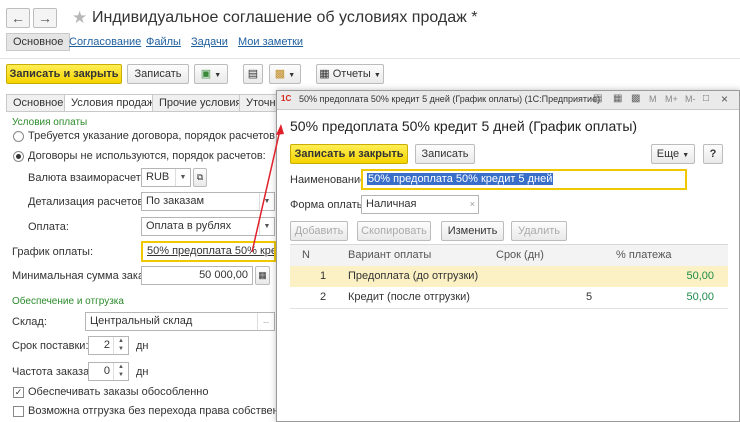 The height and width of the screenshot is (422, 740). I want to click on annotation-arrow, so click(267, 188).